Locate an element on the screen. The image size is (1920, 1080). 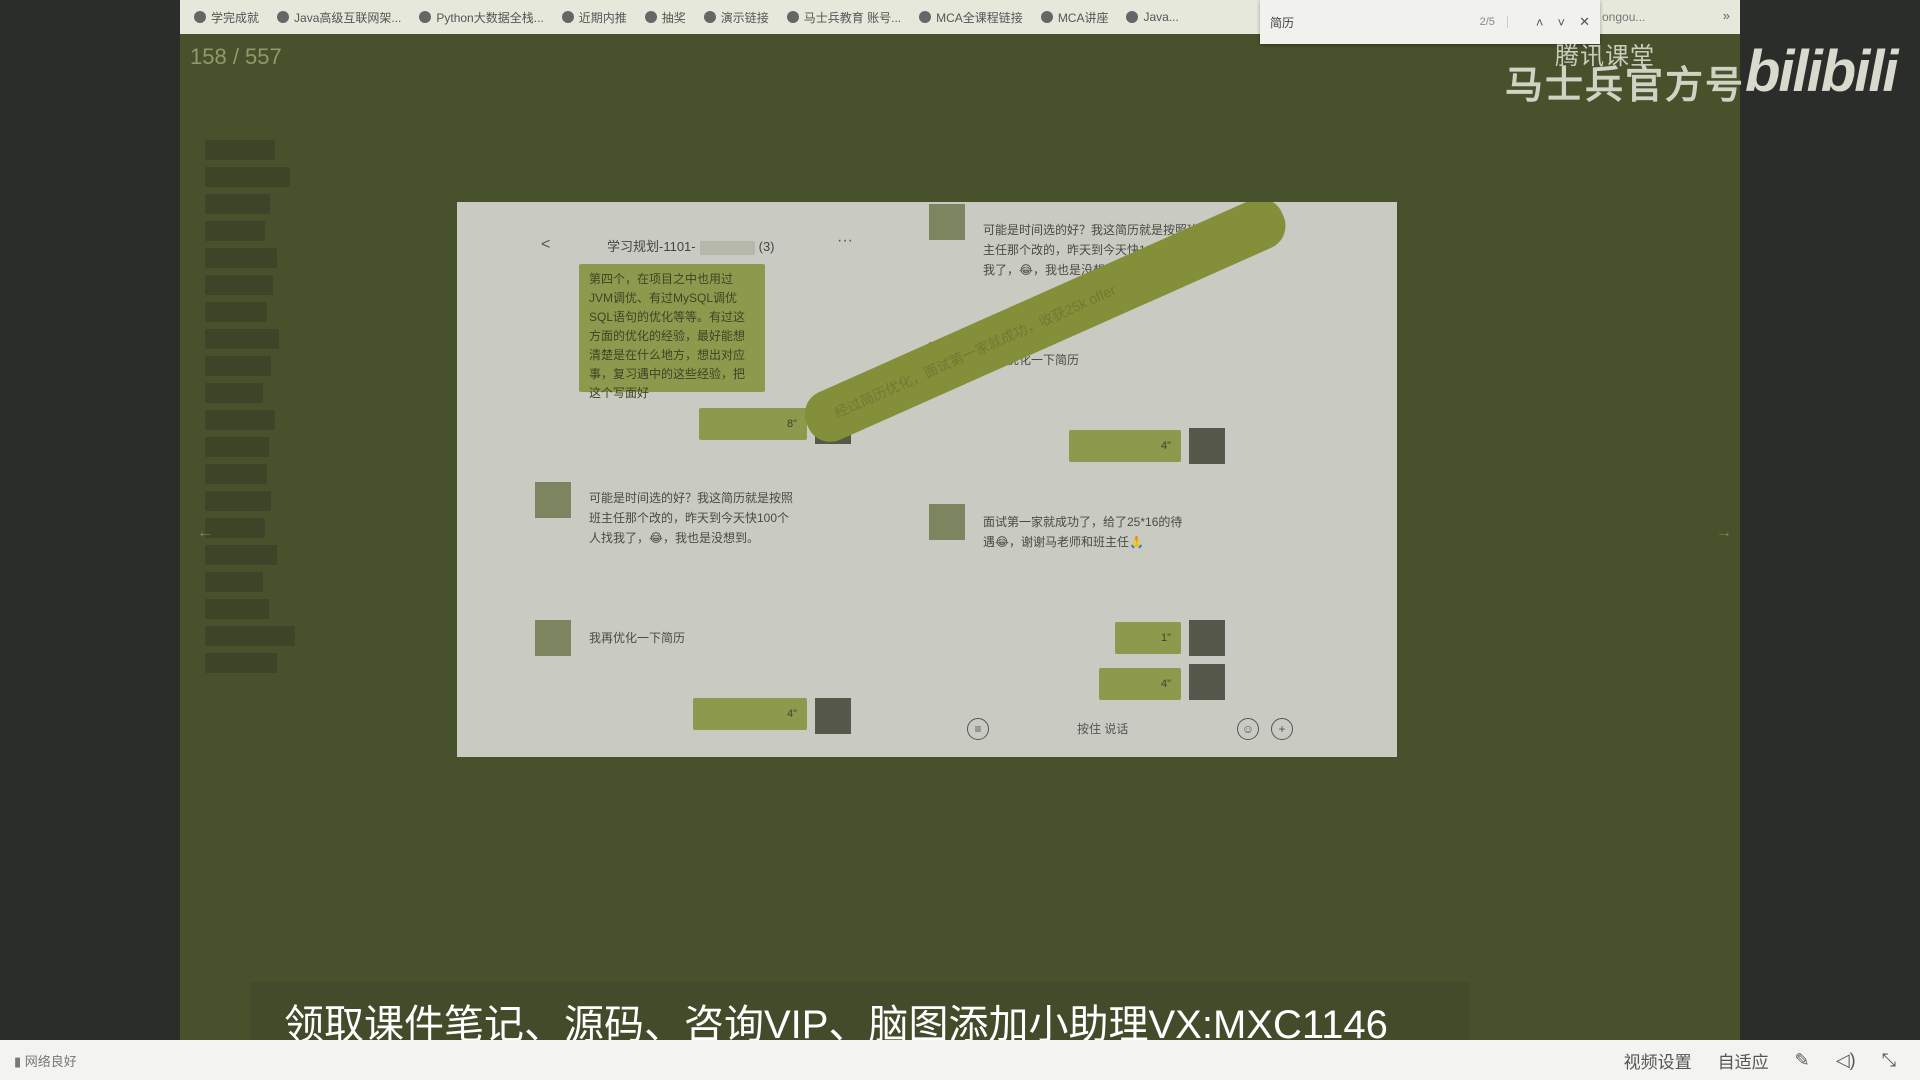
voice-message: 1" is located at coordinates (1148, 638).